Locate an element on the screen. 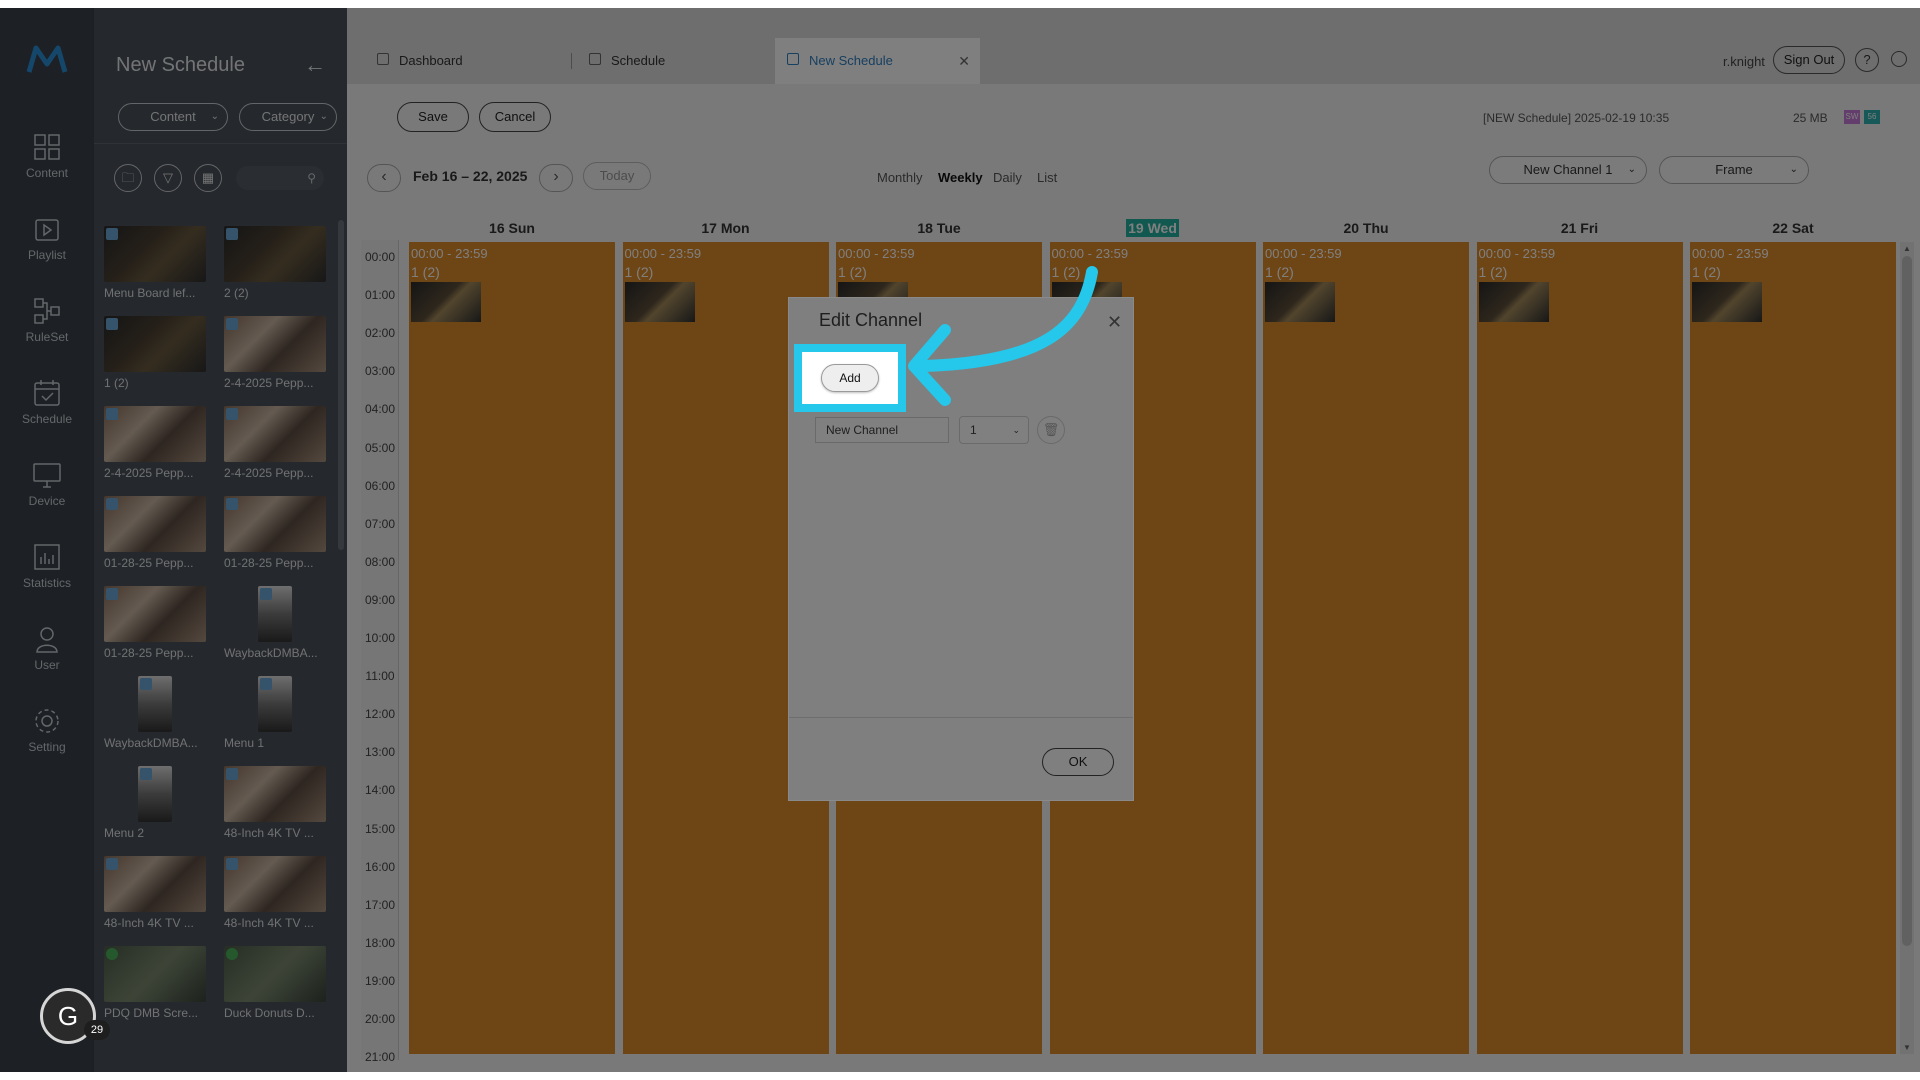  delete-channel-icon: 🗑 is located at coordinates (1051, 430).